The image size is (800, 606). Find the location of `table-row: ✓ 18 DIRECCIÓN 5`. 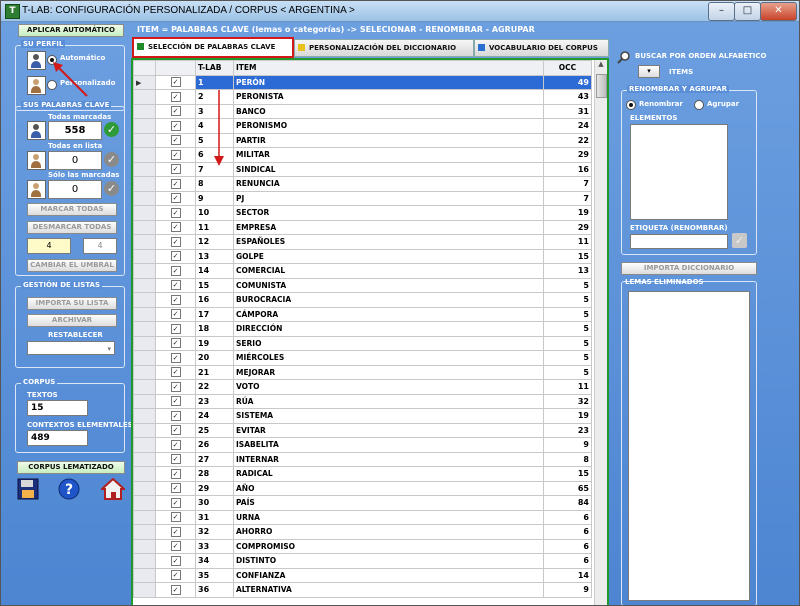

table-row: ✓ 18 DIRECCIÓN 5 is located at coordinates (362, 329).